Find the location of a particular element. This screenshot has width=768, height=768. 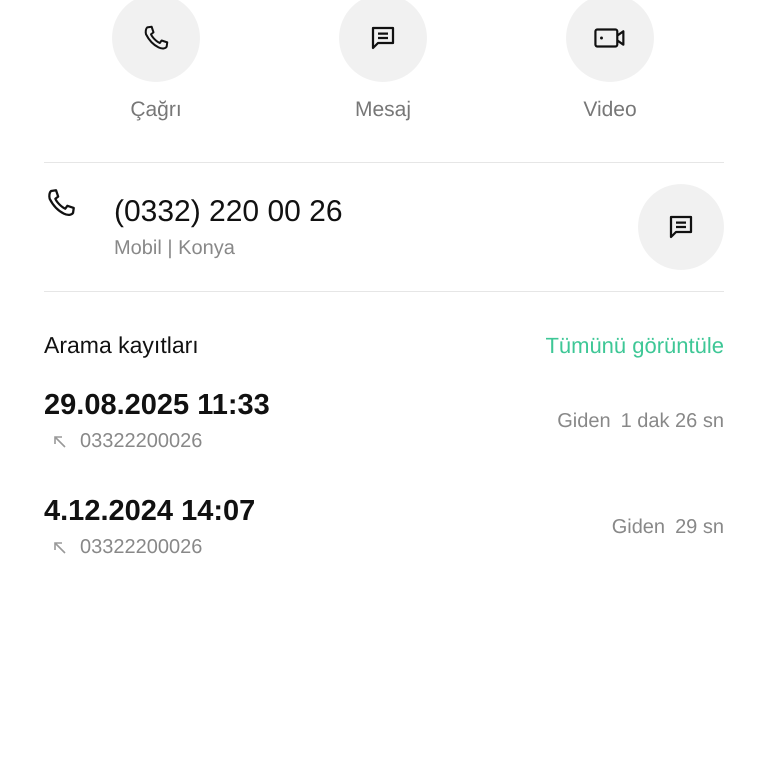

section-title: Arama kayıtları is located at coordinates (121, 345).